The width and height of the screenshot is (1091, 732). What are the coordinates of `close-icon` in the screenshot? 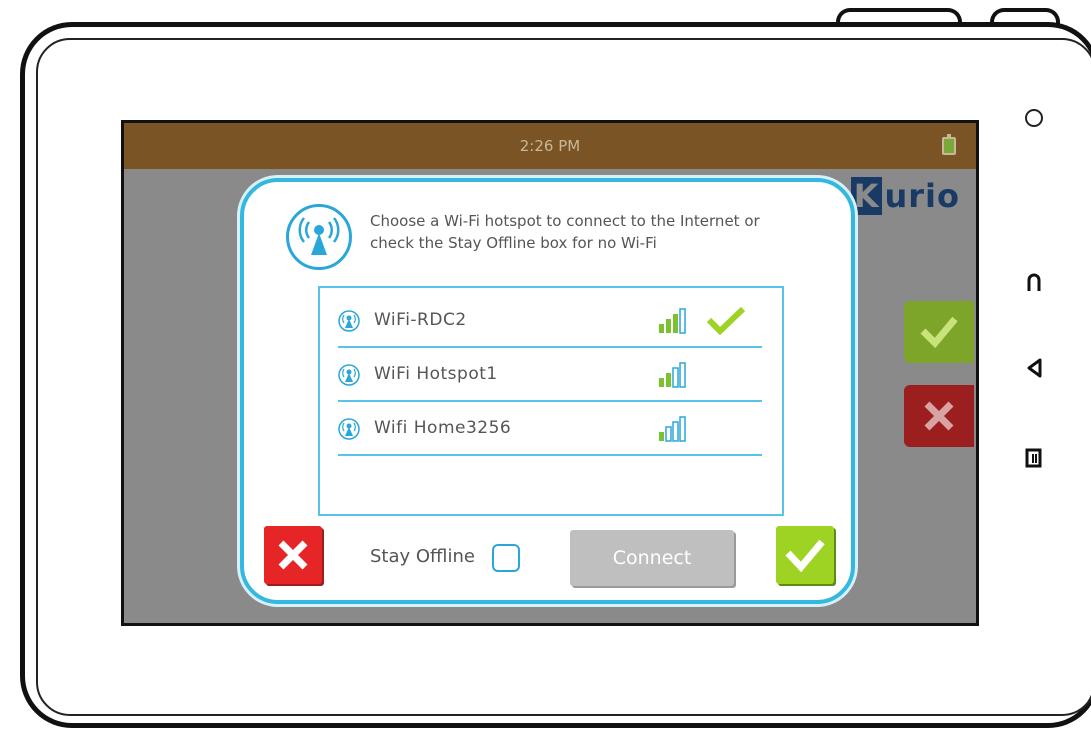 It's located at (293, 555).